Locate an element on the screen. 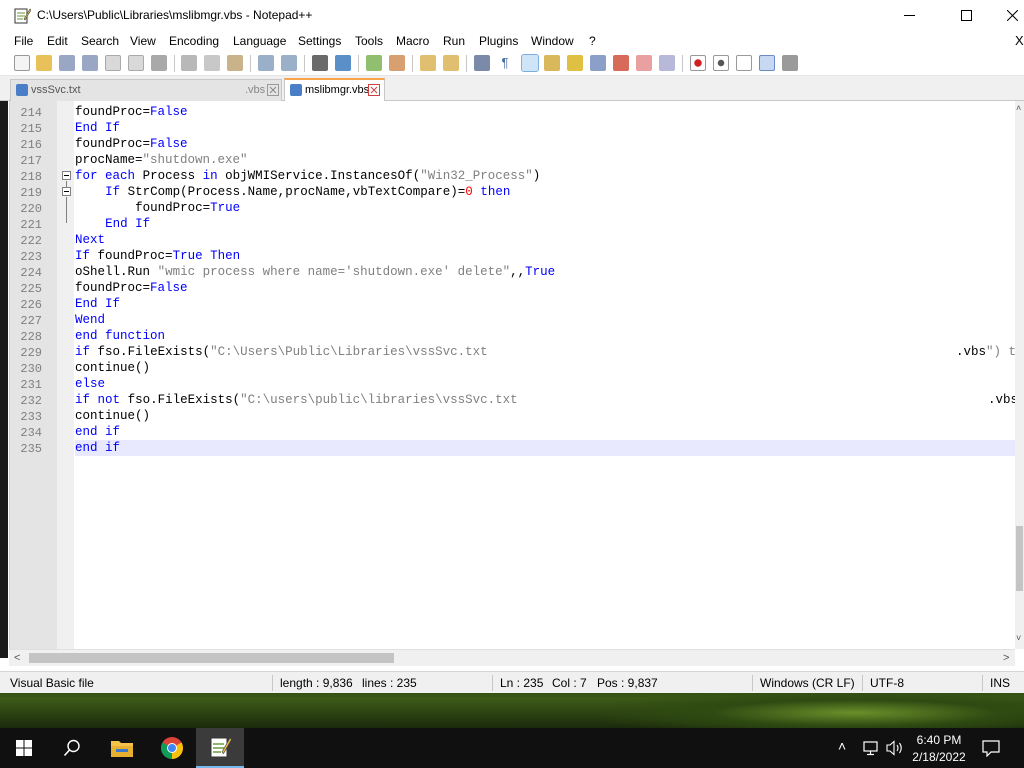 This screenshot has width=1024, height=768. print-icon is located at coordinates (159, 63).